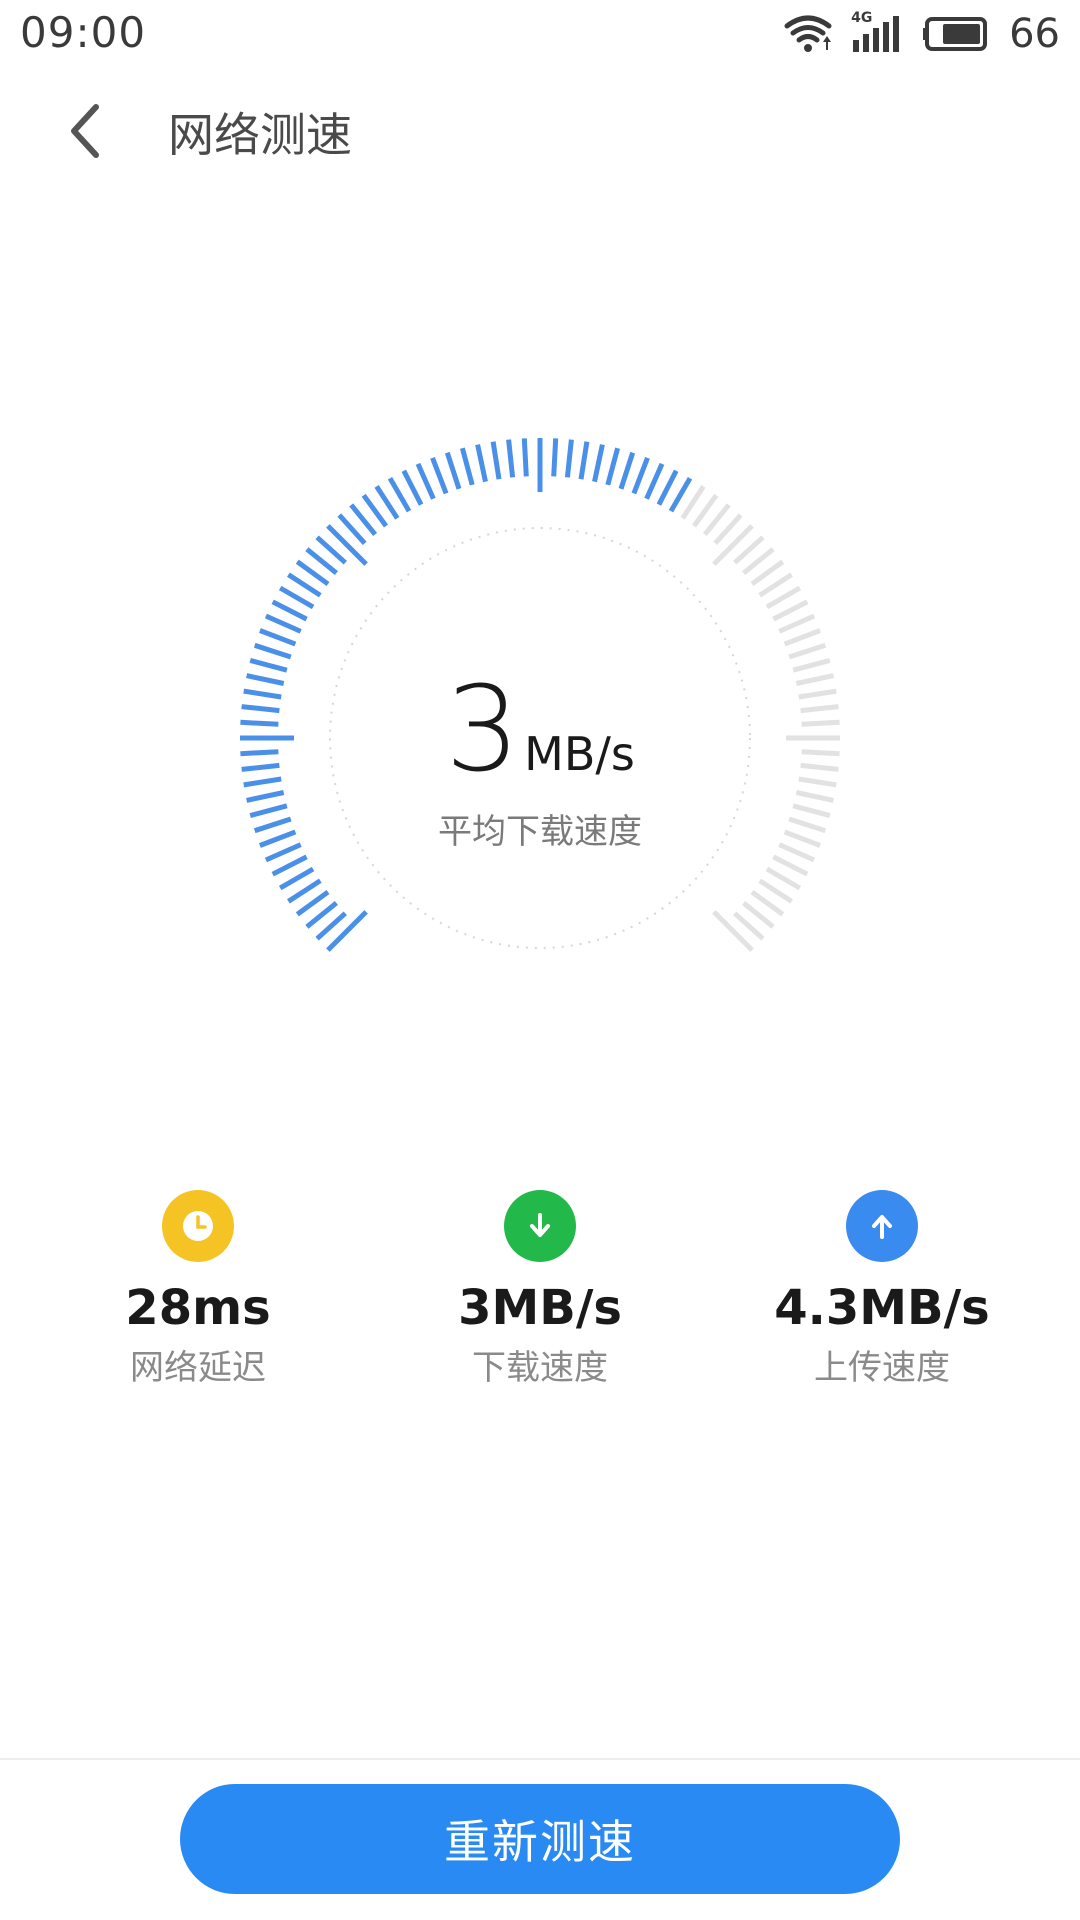 This screenshot has width=1080, height=1920. I want to click on stat-upload: 4.3MB/s 上传速度, so click(882, 1289).